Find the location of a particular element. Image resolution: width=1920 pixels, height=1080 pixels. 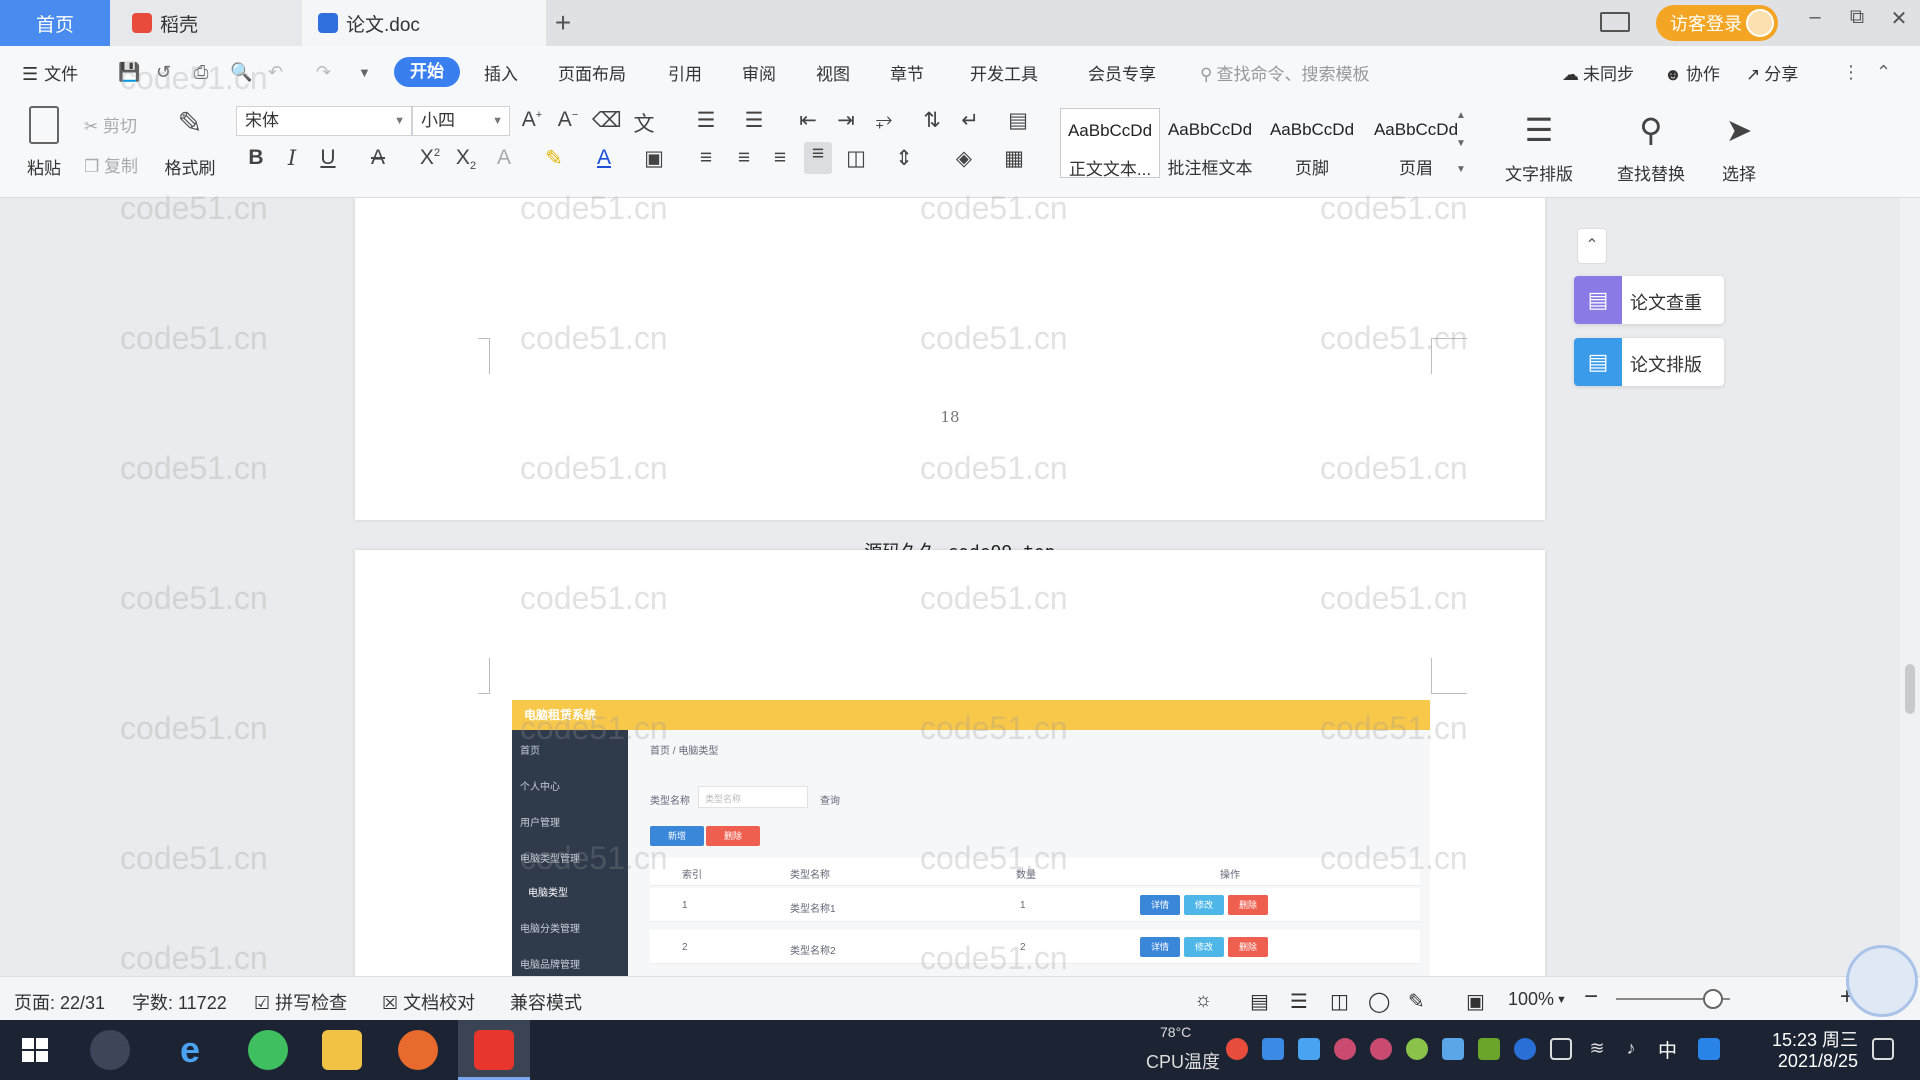

battery-icon is located at coordinates (1561, 1049).